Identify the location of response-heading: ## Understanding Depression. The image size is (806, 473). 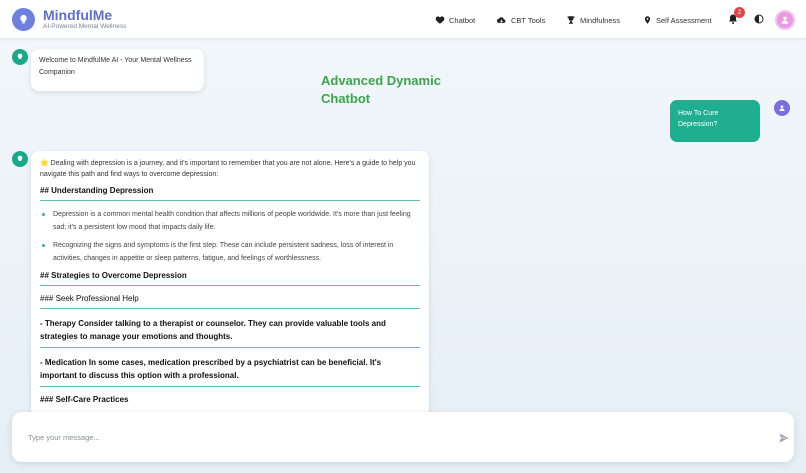
(230, 193).